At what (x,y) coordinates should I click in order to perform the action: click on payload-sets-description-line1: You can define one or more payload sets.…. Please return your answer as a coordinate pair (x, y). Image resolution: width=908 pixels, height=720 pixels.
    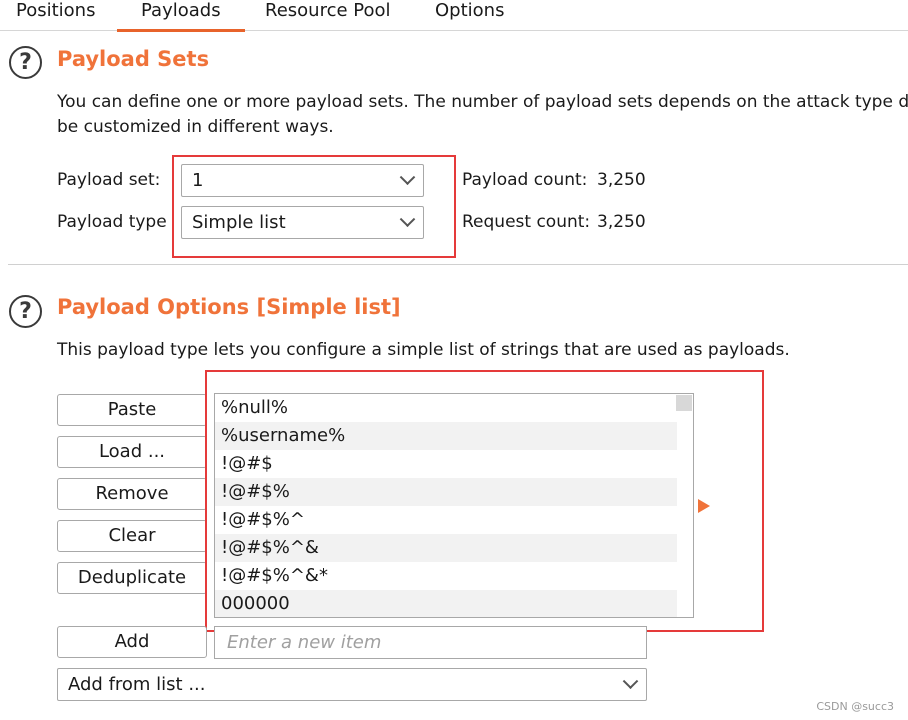
    Looking at the image, I should click on (482, 102).